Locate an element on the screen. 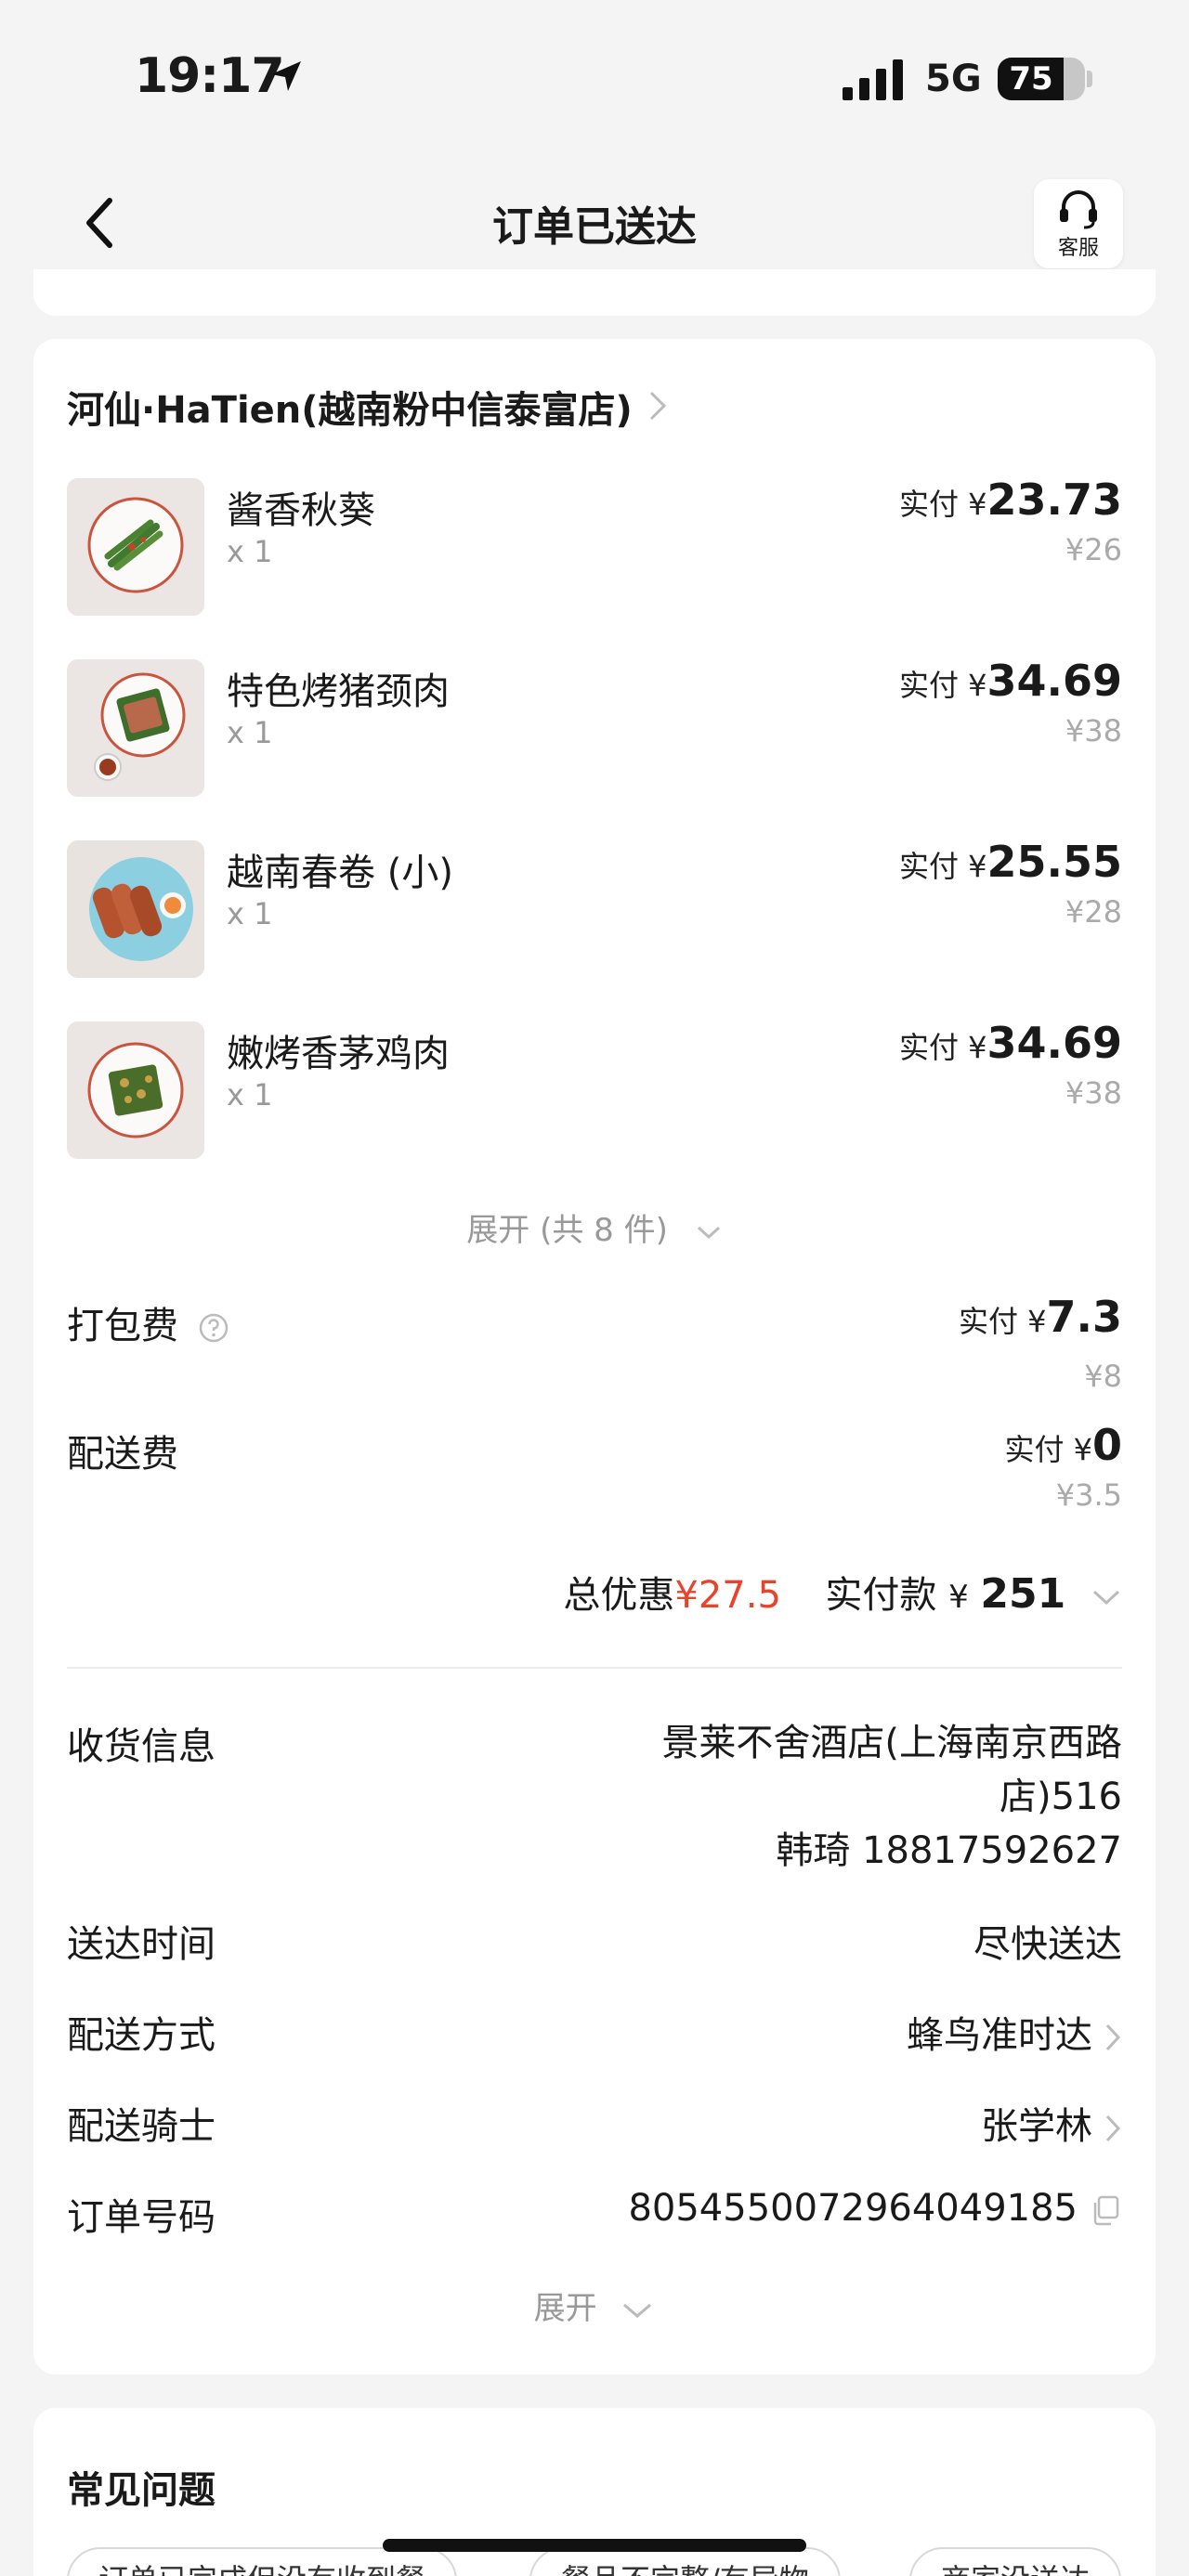 This screenshot has width=1189, height=2576. rider-value: 张学林 is located at coordinates (1051, 2123).